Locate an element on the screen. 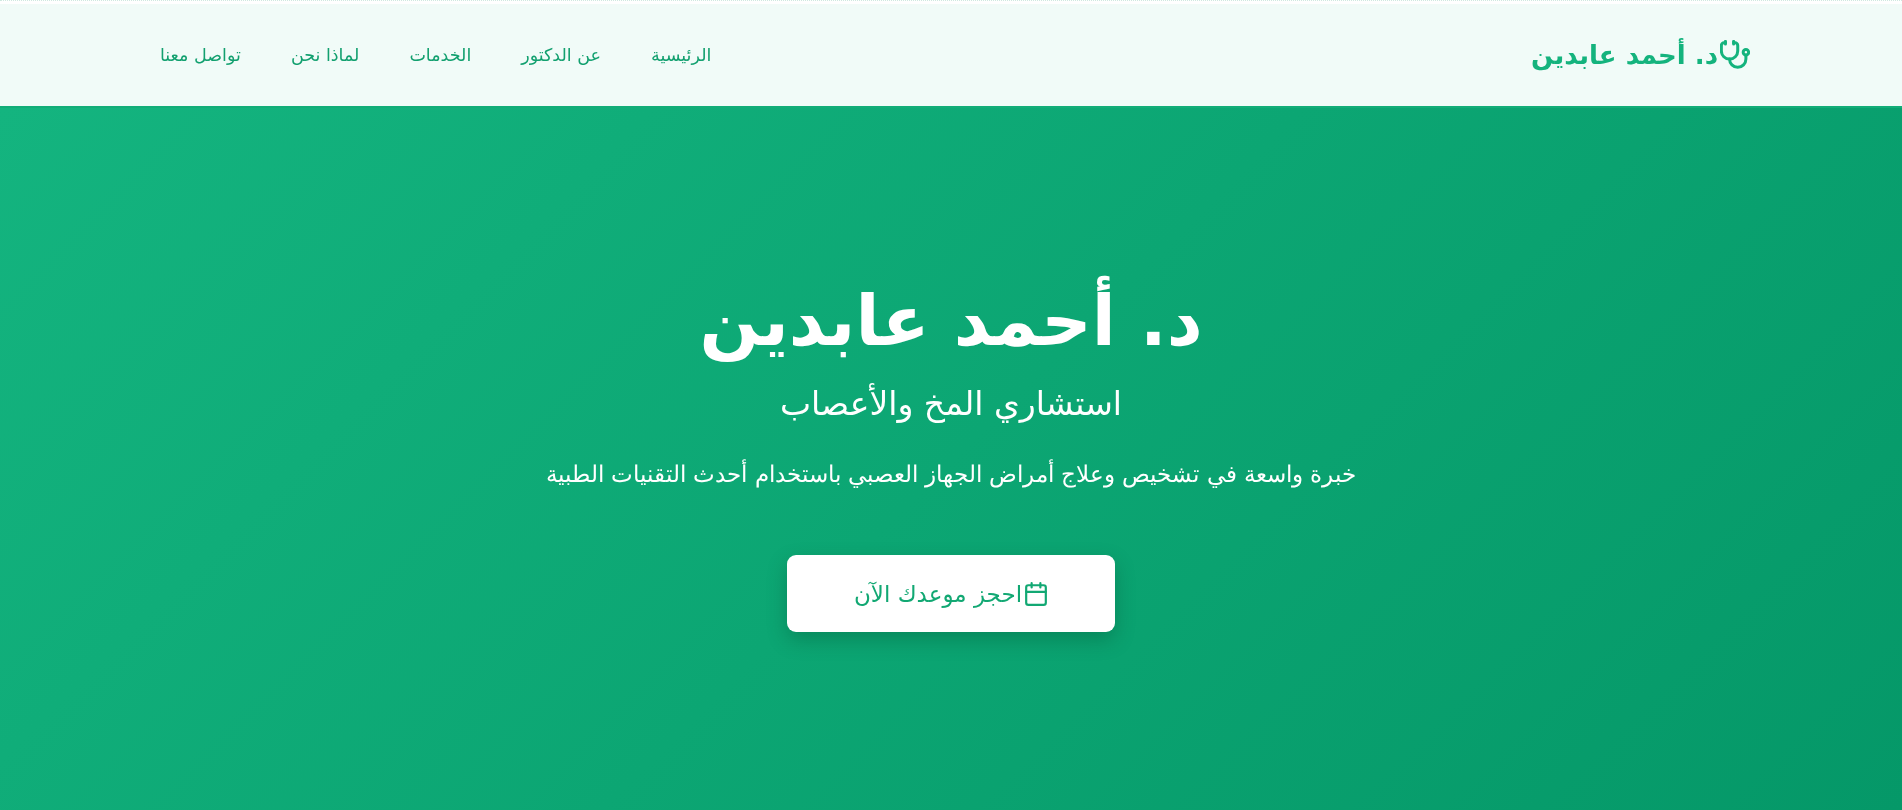 This screenshot has width=1902, height=810. nav-link: تواصل معنا is located at coordinates (200, 55).